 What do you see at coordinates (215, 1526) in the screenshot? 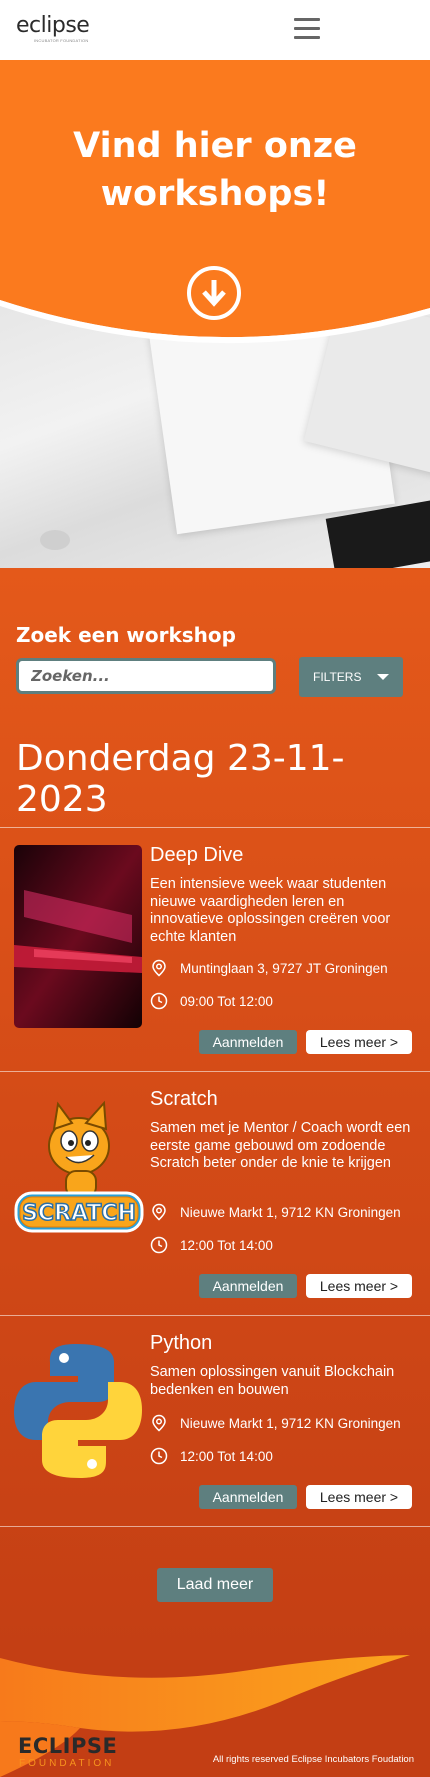
I see `divider` at bounding box center [215, 1526].